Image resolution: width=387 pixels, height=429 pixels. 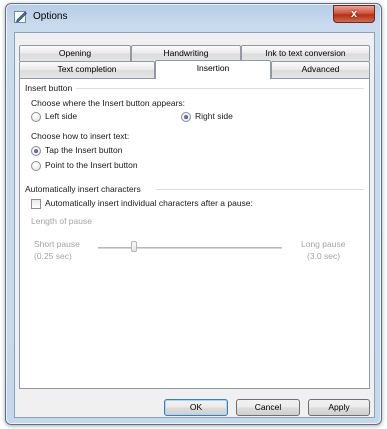 I want to click on pause-slider-track, so click(x=190, y=248).